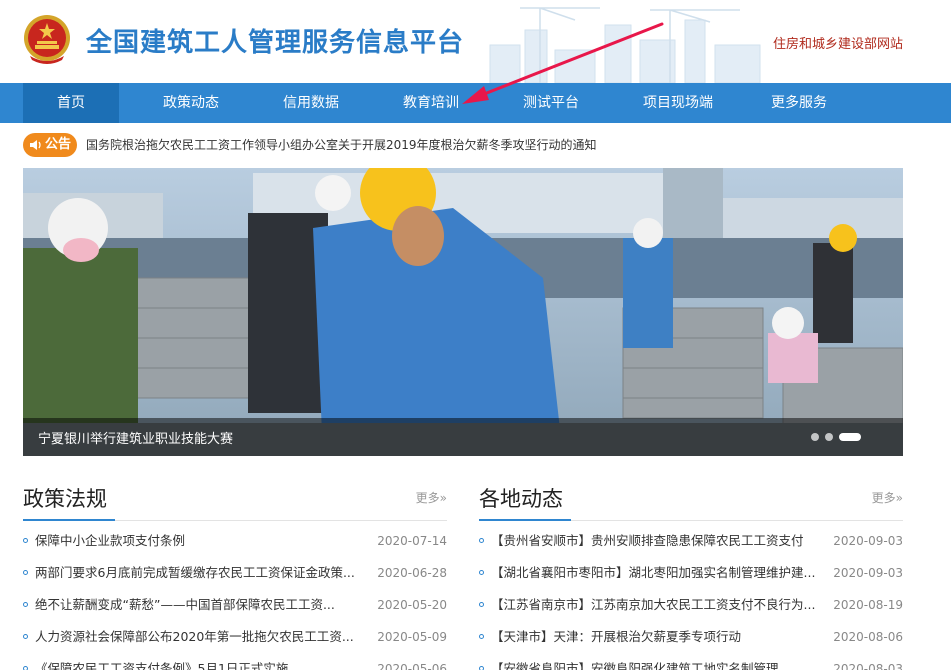  I want to click on news-date: 2020-06-28, so click(412, 573).